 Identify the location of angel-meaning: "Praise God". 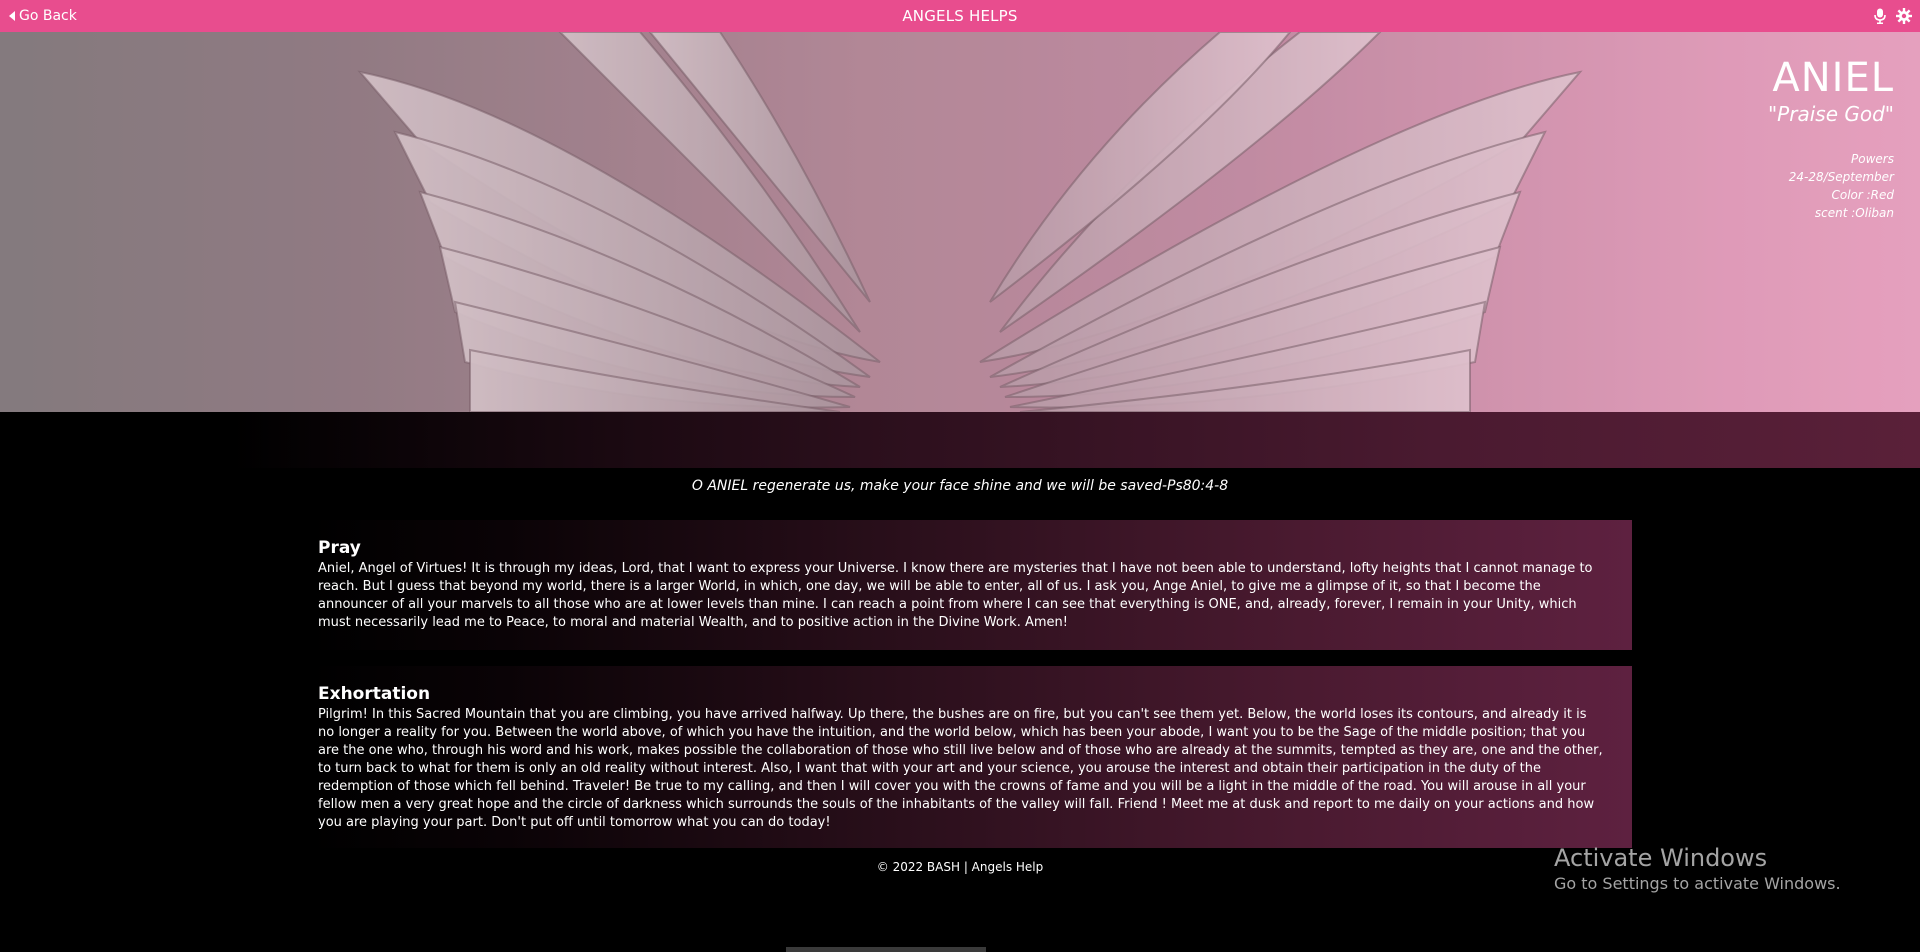
(1830, 114).